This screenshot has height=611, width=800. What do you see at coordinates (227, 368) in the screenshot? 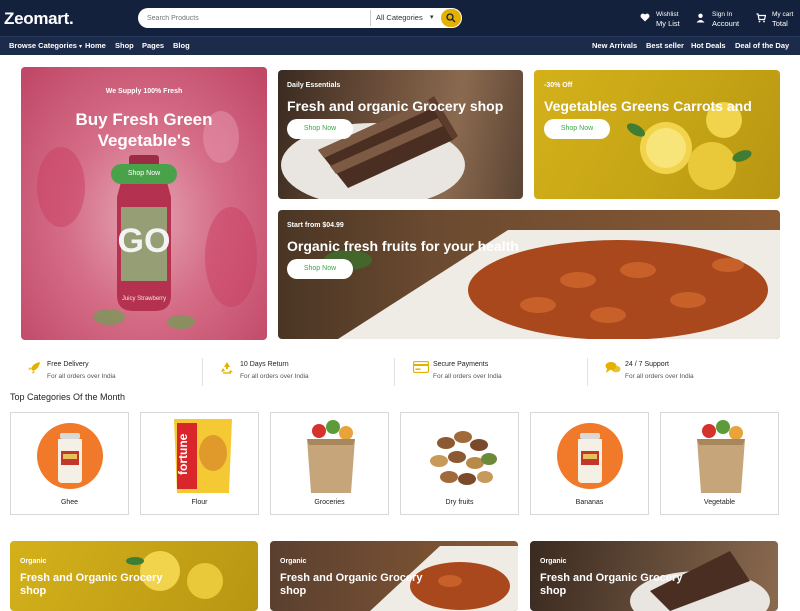
I see `recycle-icon` at bounding box center [227, 368].